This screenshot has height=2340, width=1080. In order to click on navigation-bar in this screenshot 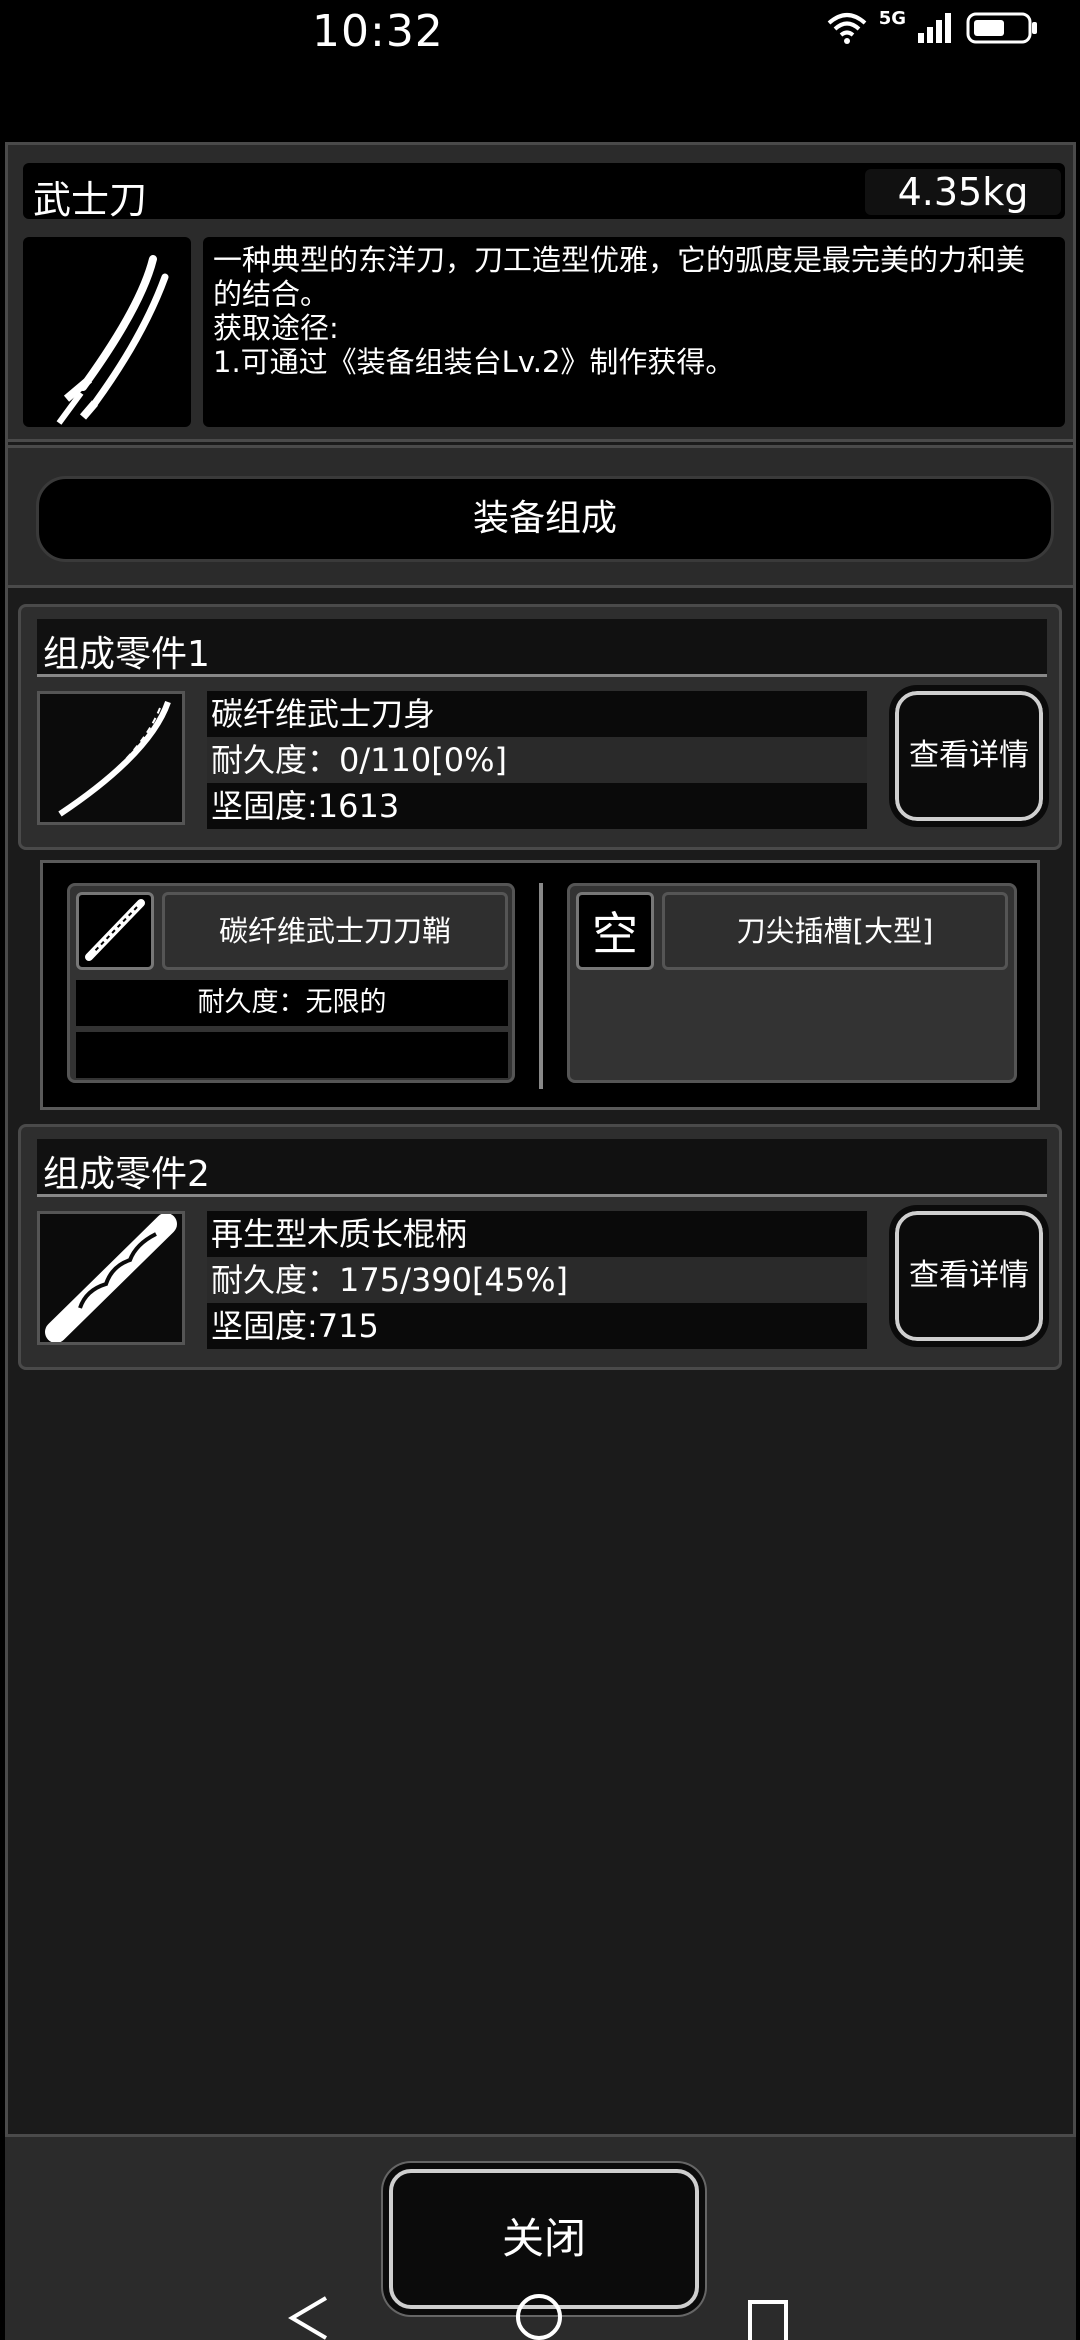, I will do `click(540, 2315)`.